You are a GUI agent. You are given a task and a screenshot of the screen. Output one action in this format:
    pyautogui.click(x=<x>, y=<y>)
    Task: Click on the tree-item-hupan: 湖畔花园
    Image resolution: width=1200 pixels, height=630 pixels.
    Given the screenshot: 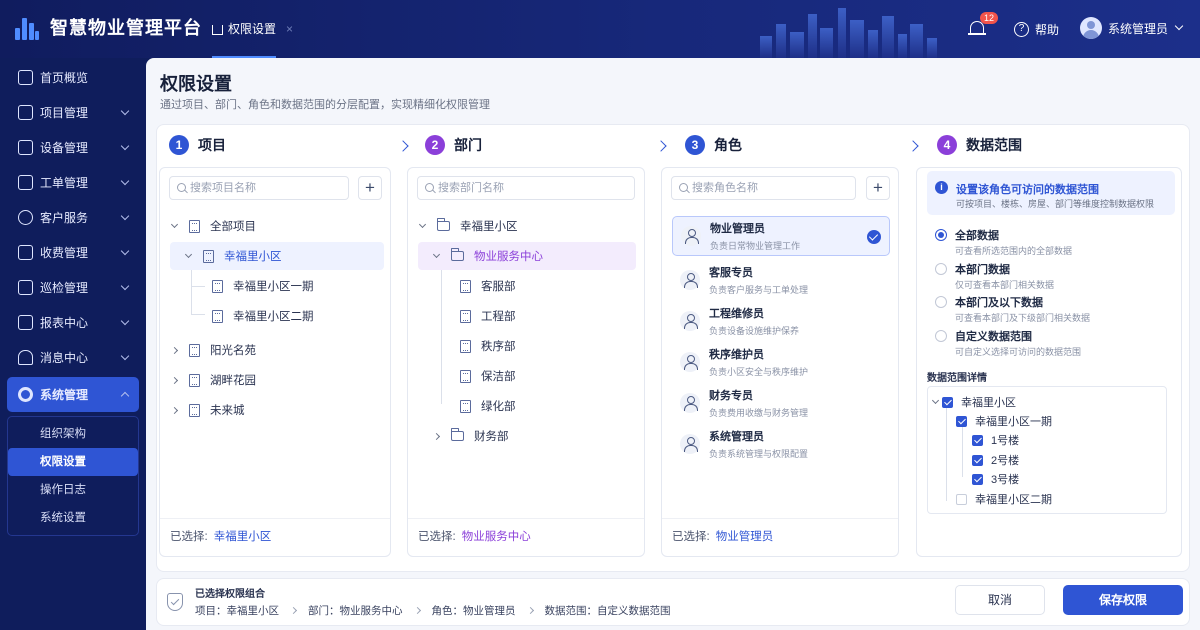 What is the action you would take?
    pyautogui.click(x=271, y=380)
    